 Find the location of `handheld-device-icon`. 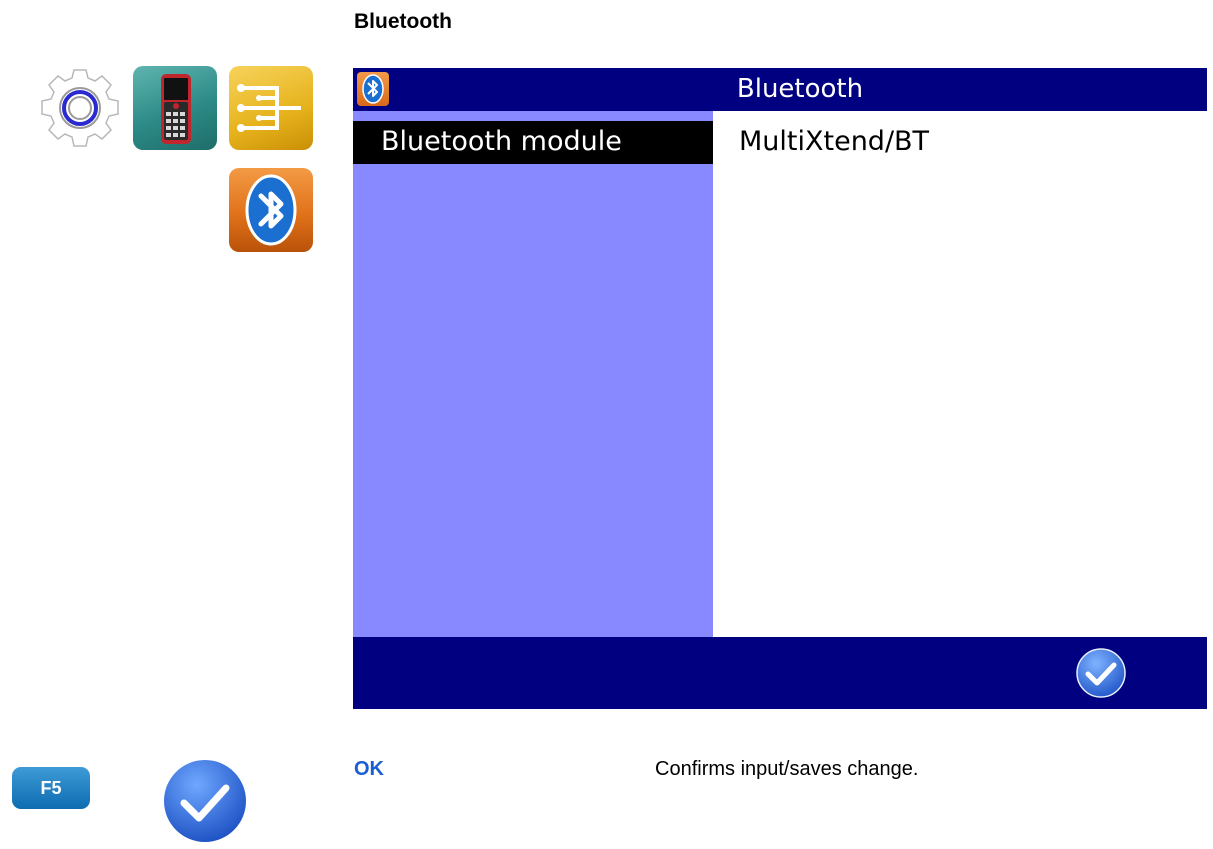

handheld-device-icon is located at coordinates (175, 108).